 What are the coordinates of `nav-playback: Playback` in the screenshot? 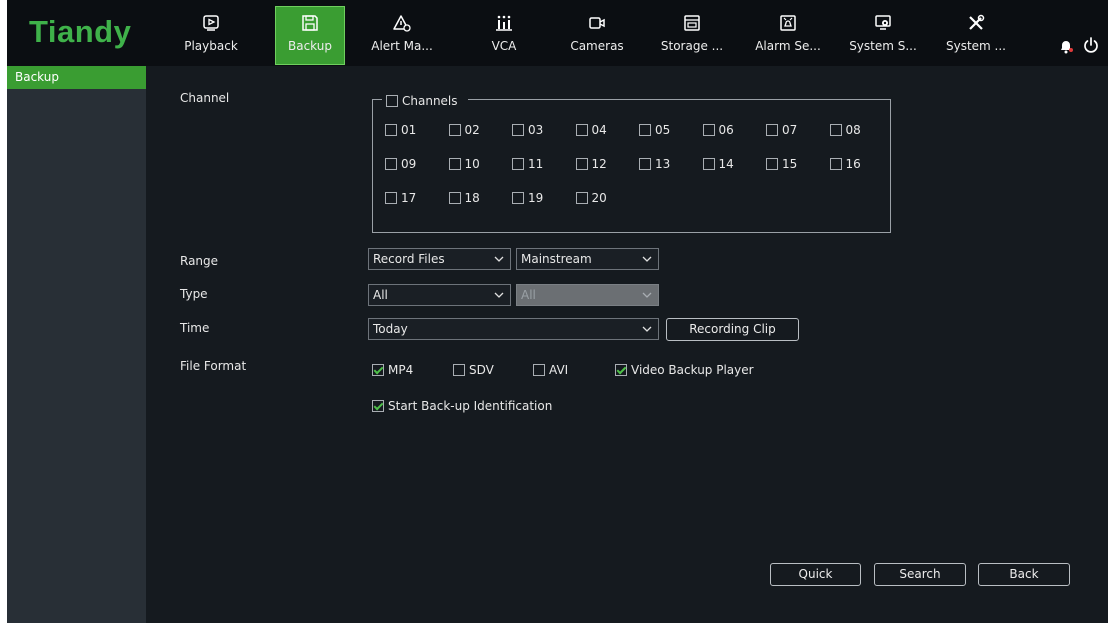 It's located at (211, 35).